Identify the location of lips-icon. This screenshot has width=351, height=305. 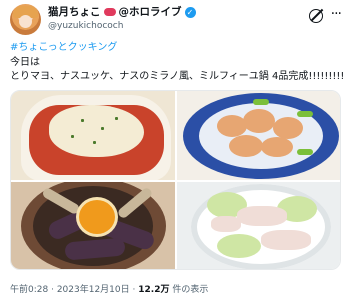
(109, 12).